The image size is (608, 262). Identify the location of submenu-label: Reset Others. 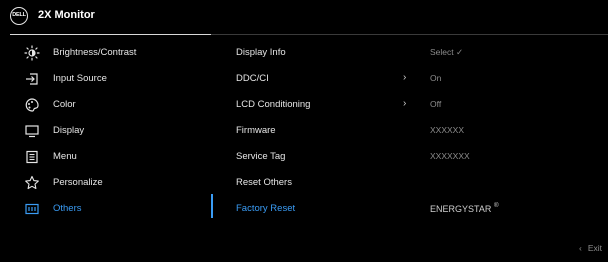
(264, 182).